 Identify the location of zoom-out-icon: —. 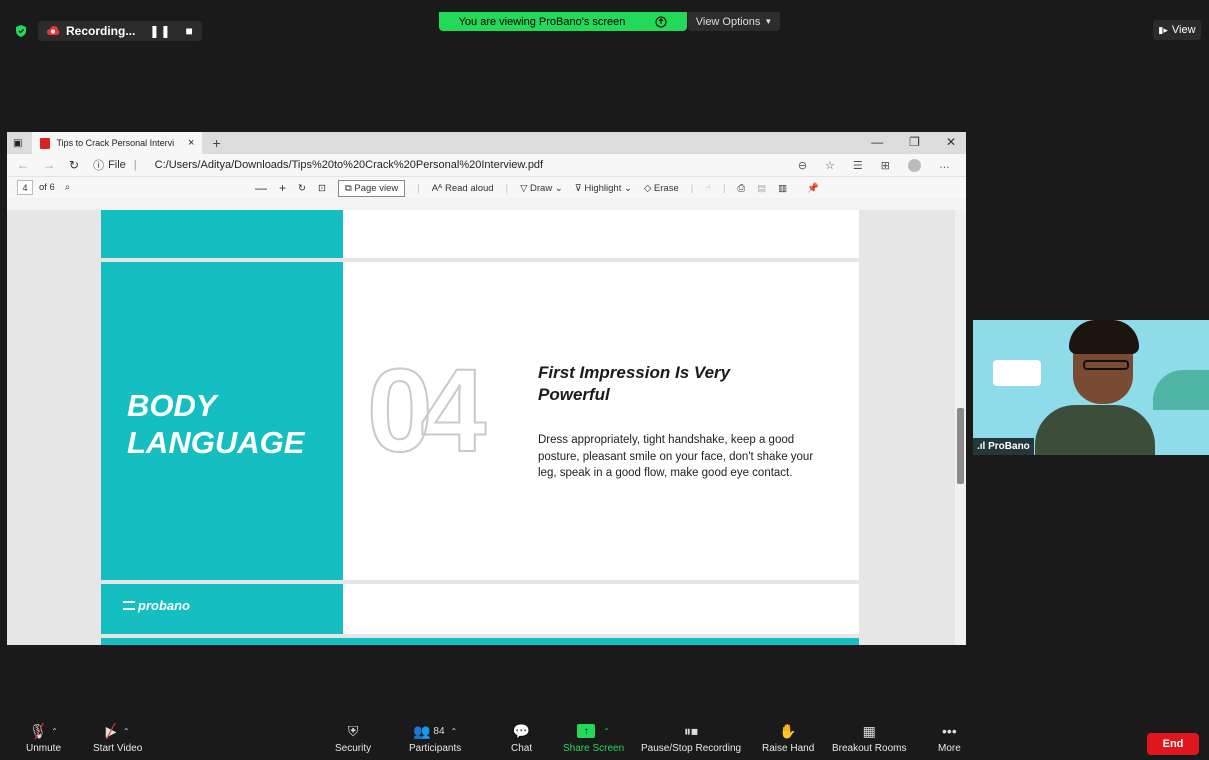
(261, 188).